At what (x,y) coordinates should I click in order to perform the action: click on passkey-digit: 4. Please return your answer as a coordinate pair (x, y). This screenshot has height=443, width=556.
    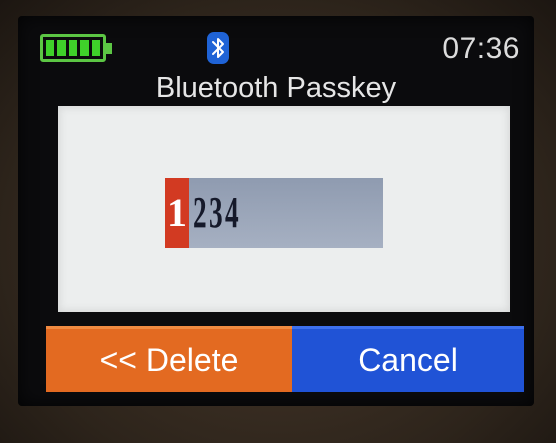
    Looking at the image, I should click on (232, 213).